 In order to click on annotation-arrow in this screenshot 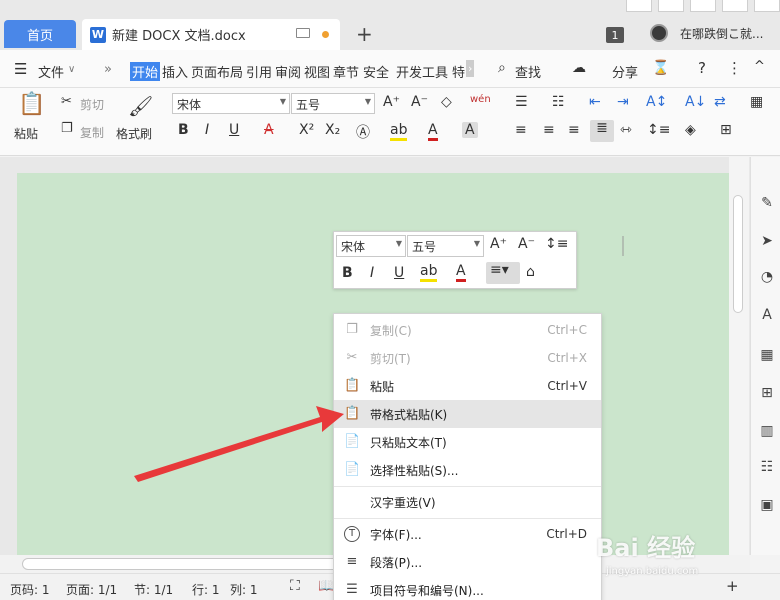, I will do `click(239, 444)`.